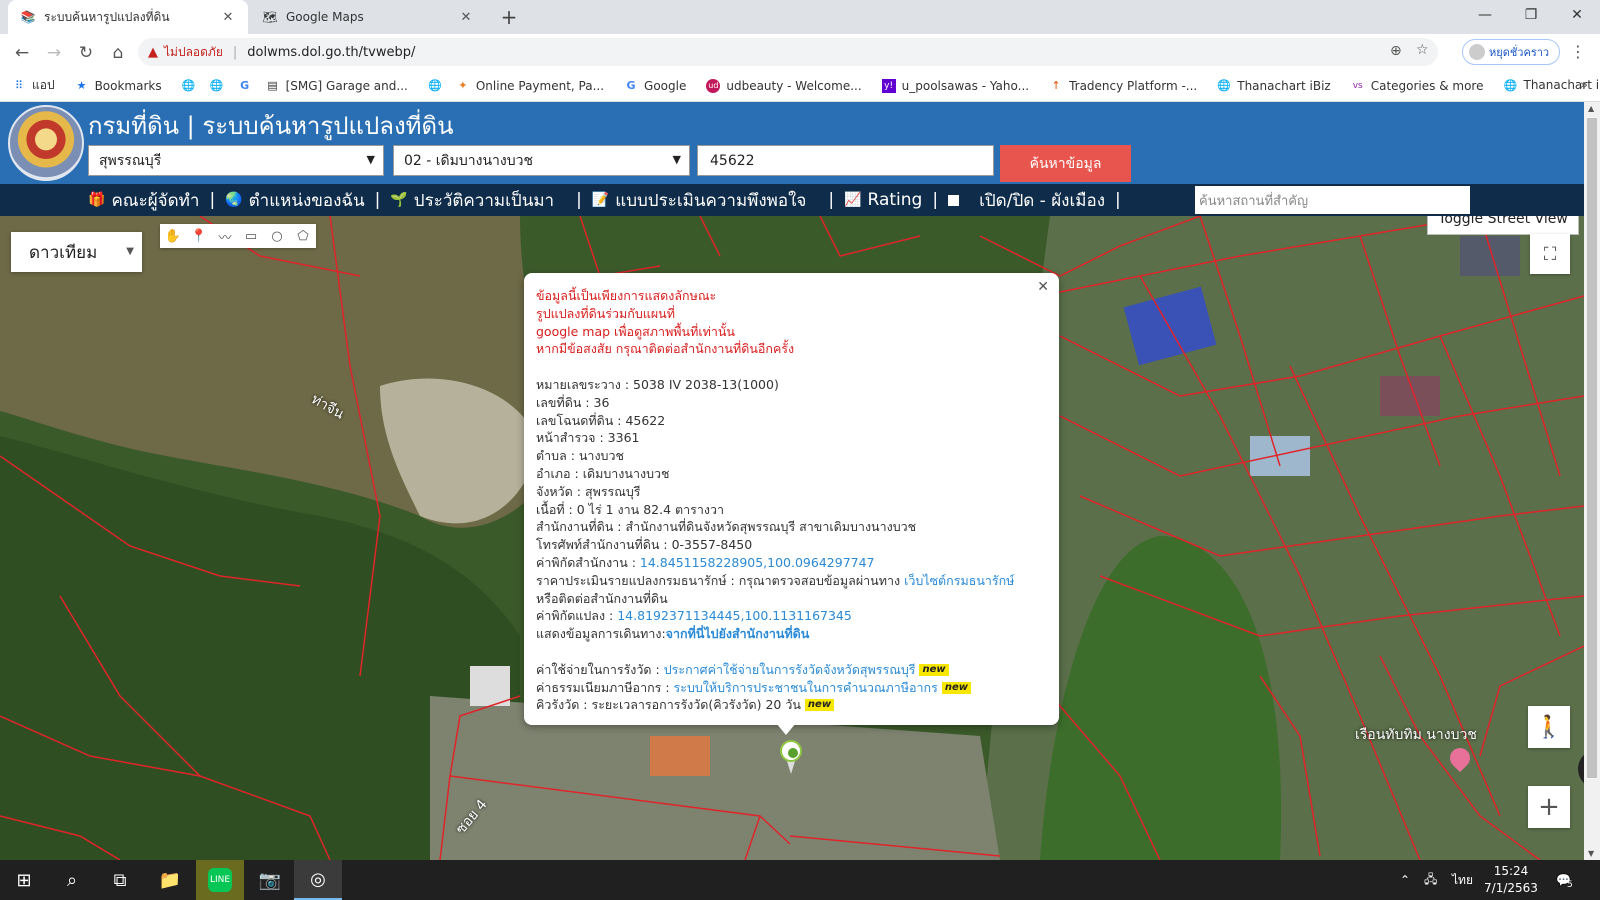 The image size is (1600, 900). I want to click on chrome-icon: ◎, so click(318, 880).